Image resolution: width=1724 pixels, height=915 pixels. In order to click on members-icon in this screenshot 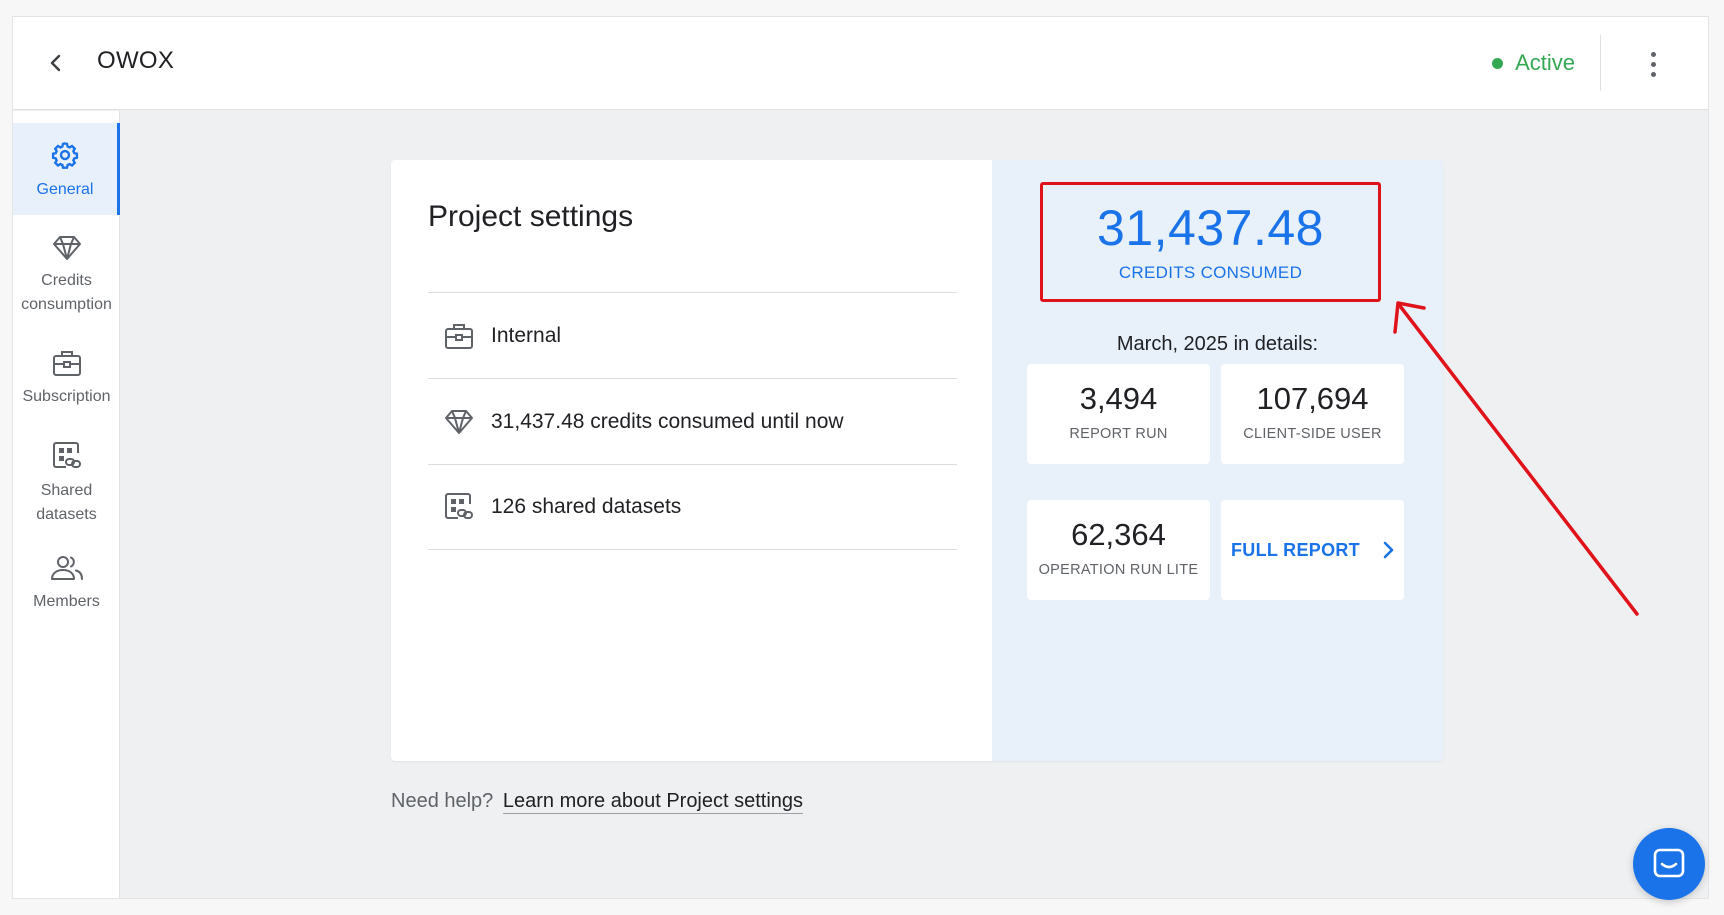, I will do `click(66, 568)`.